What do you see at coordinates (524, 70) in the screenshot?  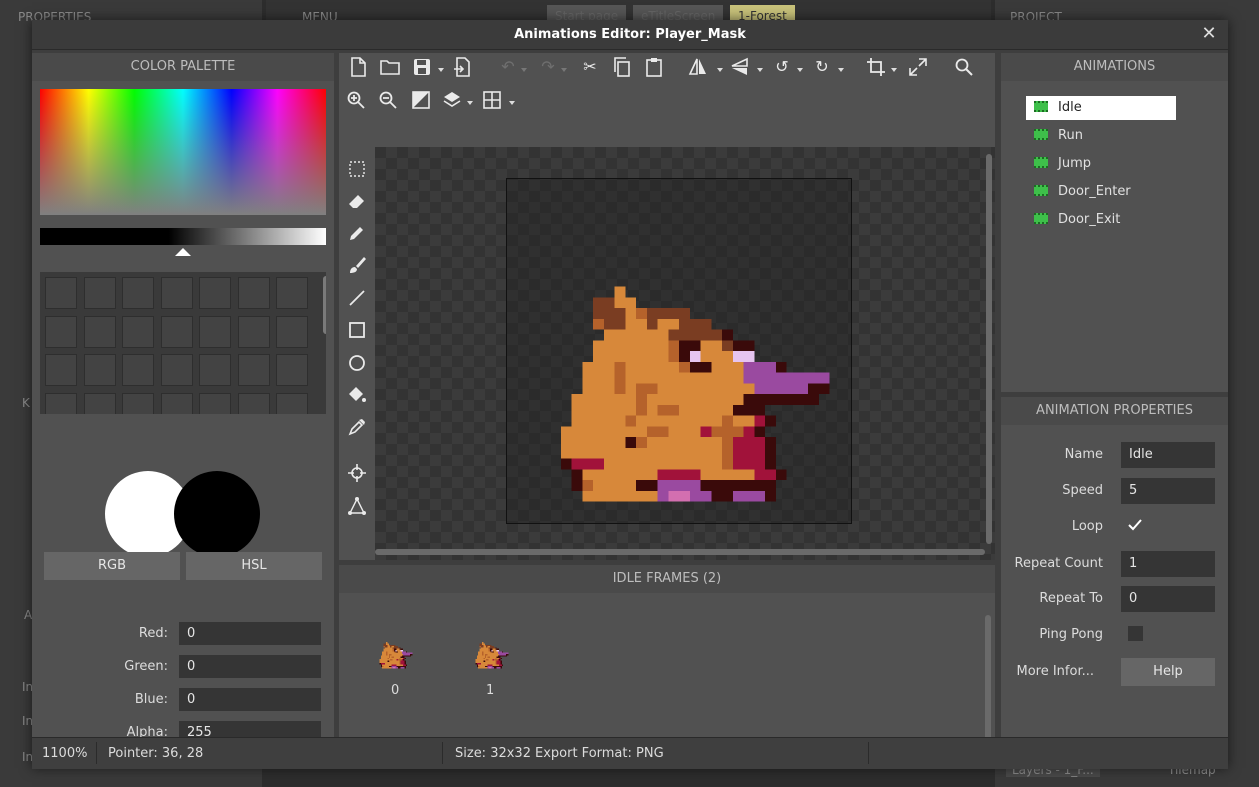 I see `undo-dropdown-icon` at bounding box center [524, 70].